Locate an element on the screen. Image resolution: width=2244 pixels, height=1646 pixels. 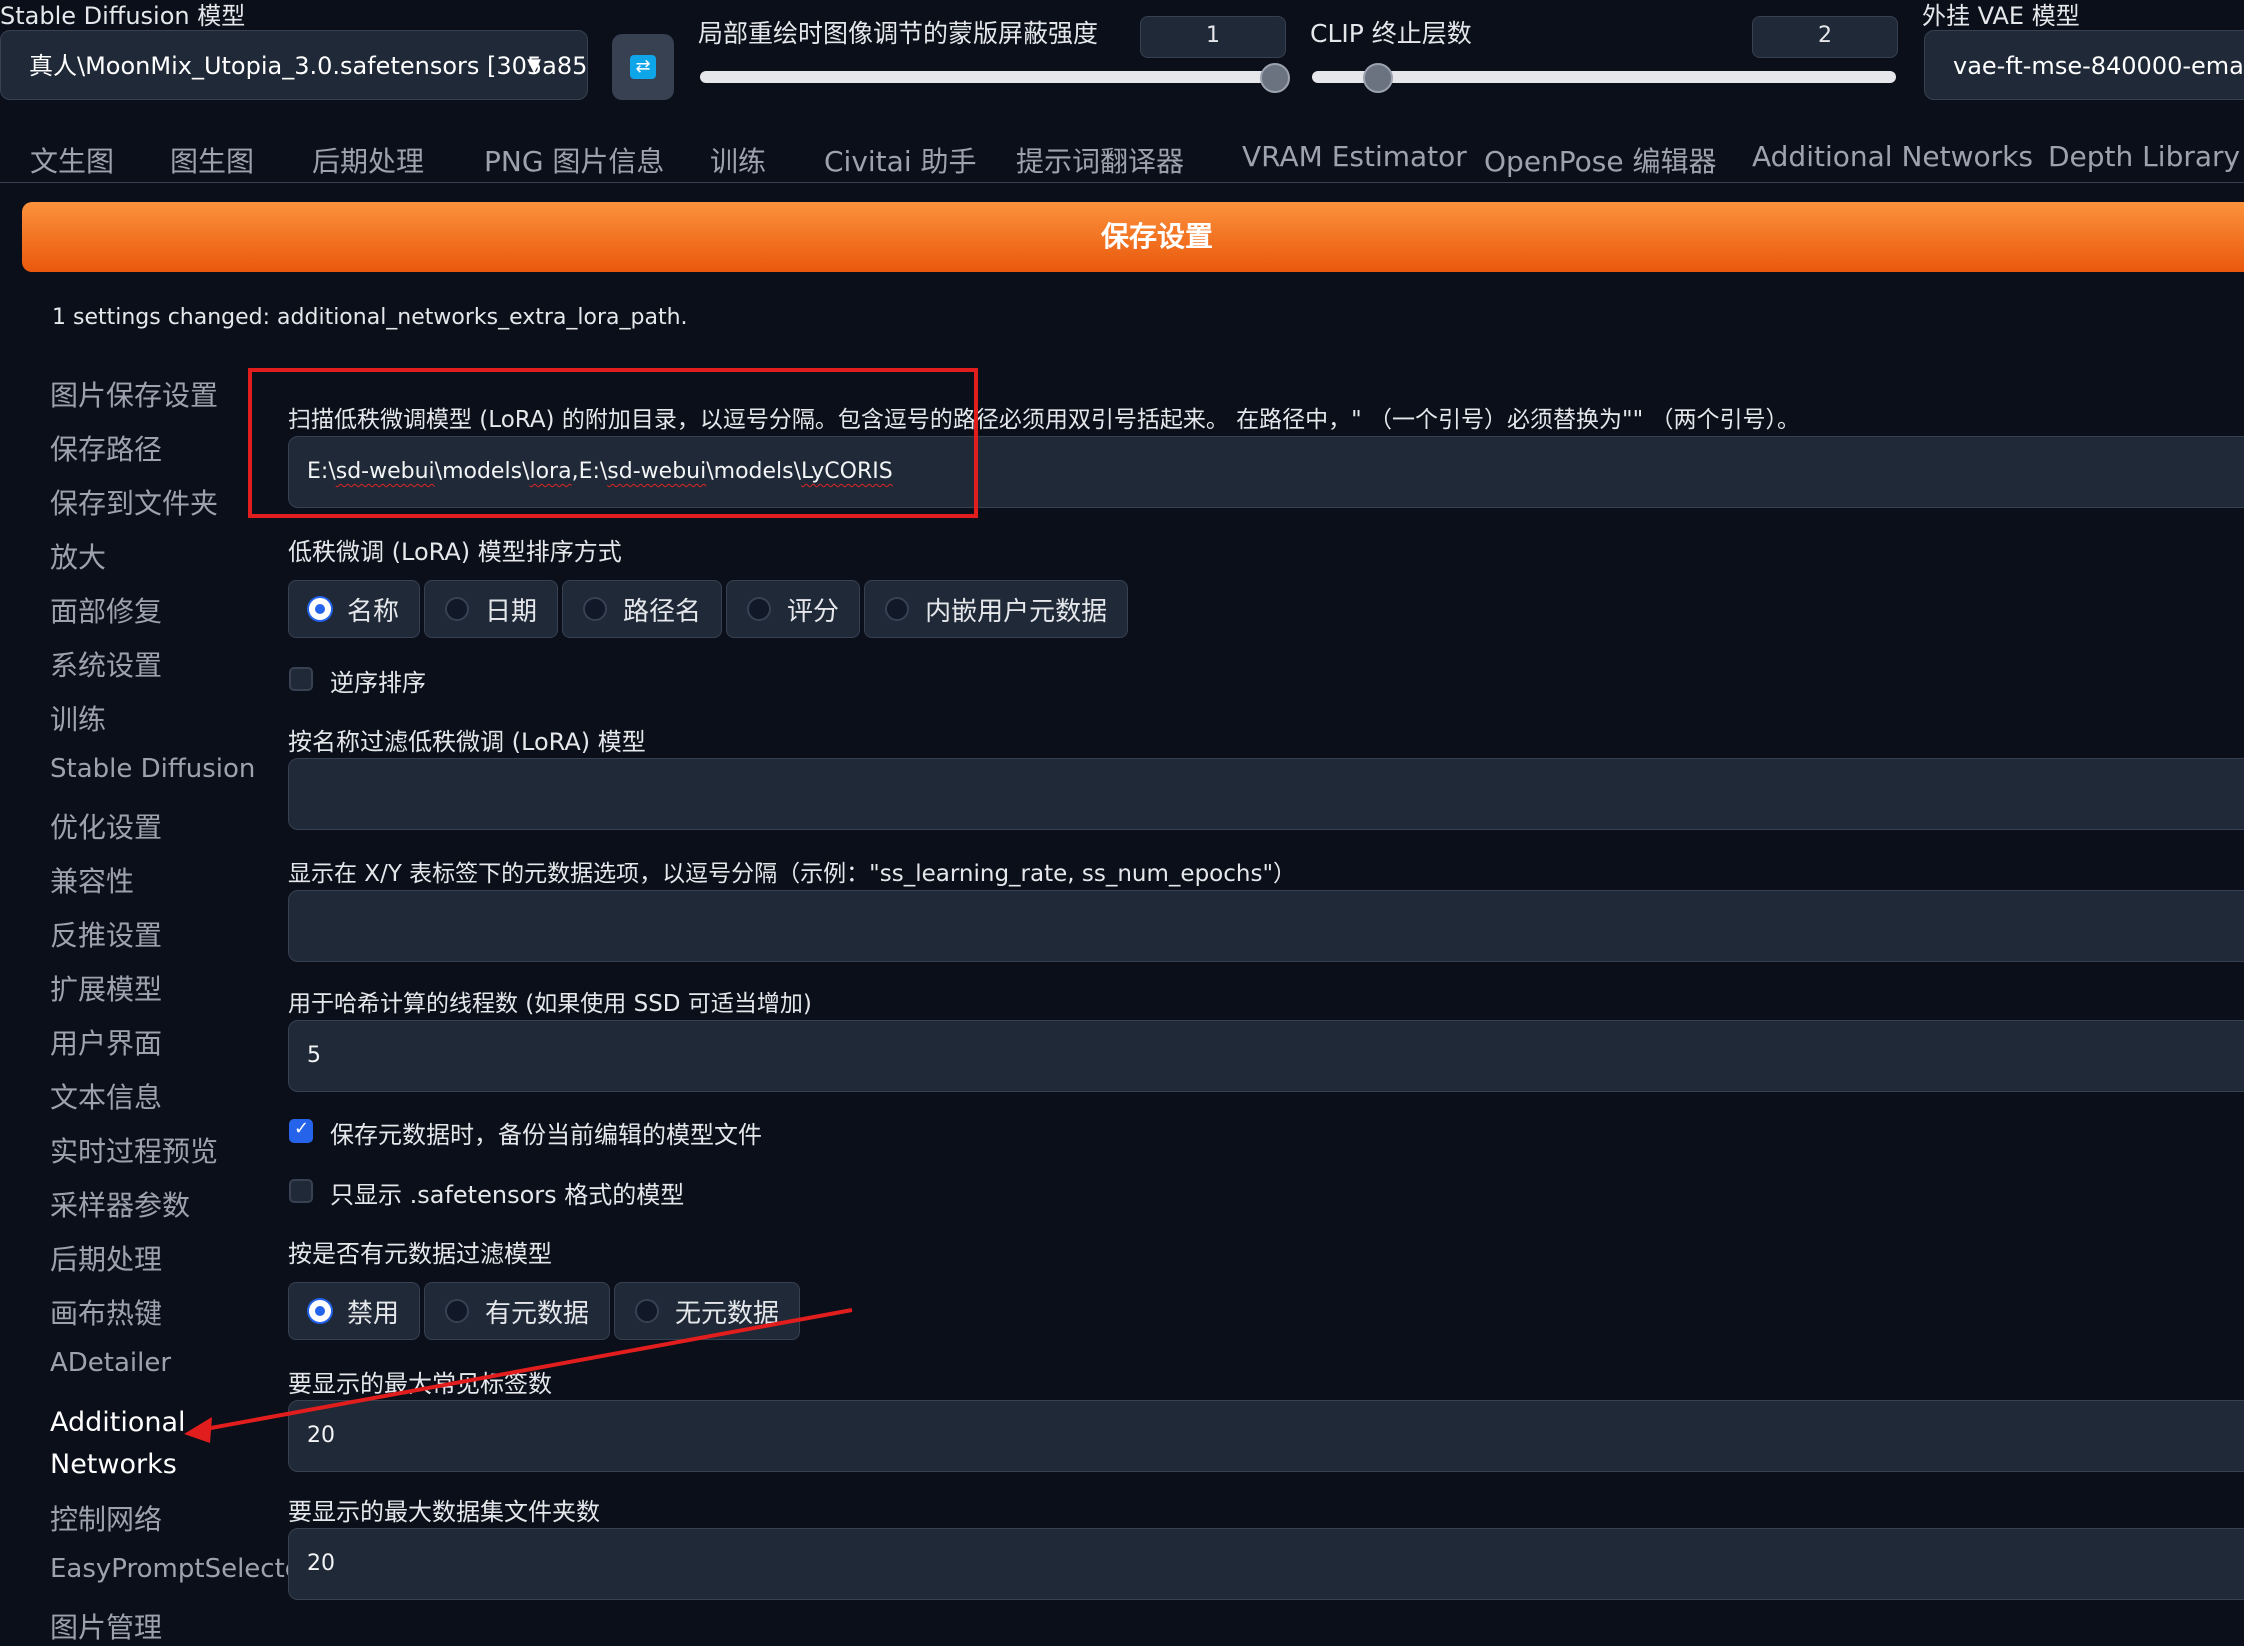
sidebar-item-extra-networks: 扩展模型 is located at coordinates (106, 988).